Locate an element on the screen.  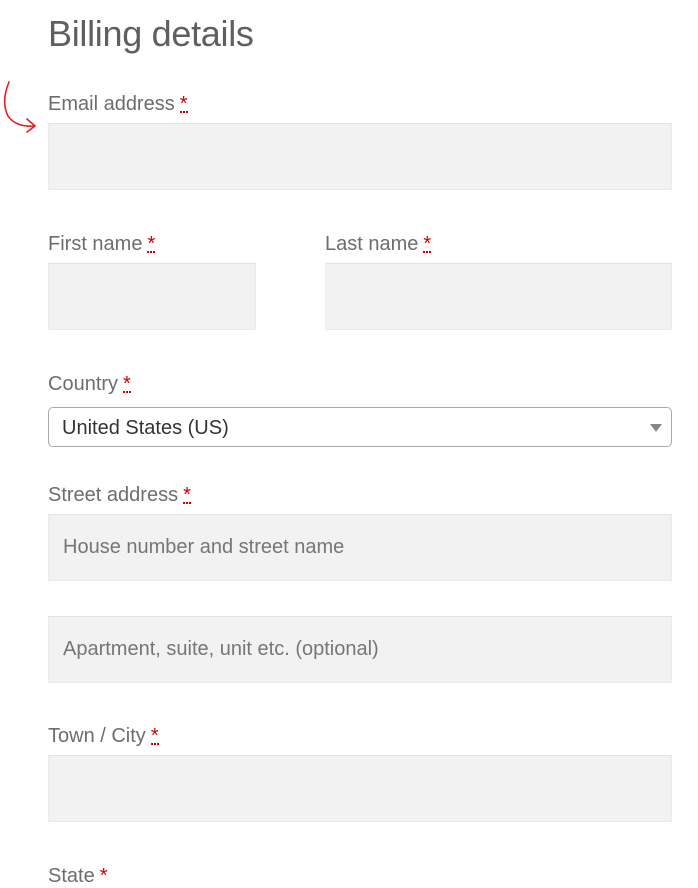
last-name-field is located at coordinates (498, 296).